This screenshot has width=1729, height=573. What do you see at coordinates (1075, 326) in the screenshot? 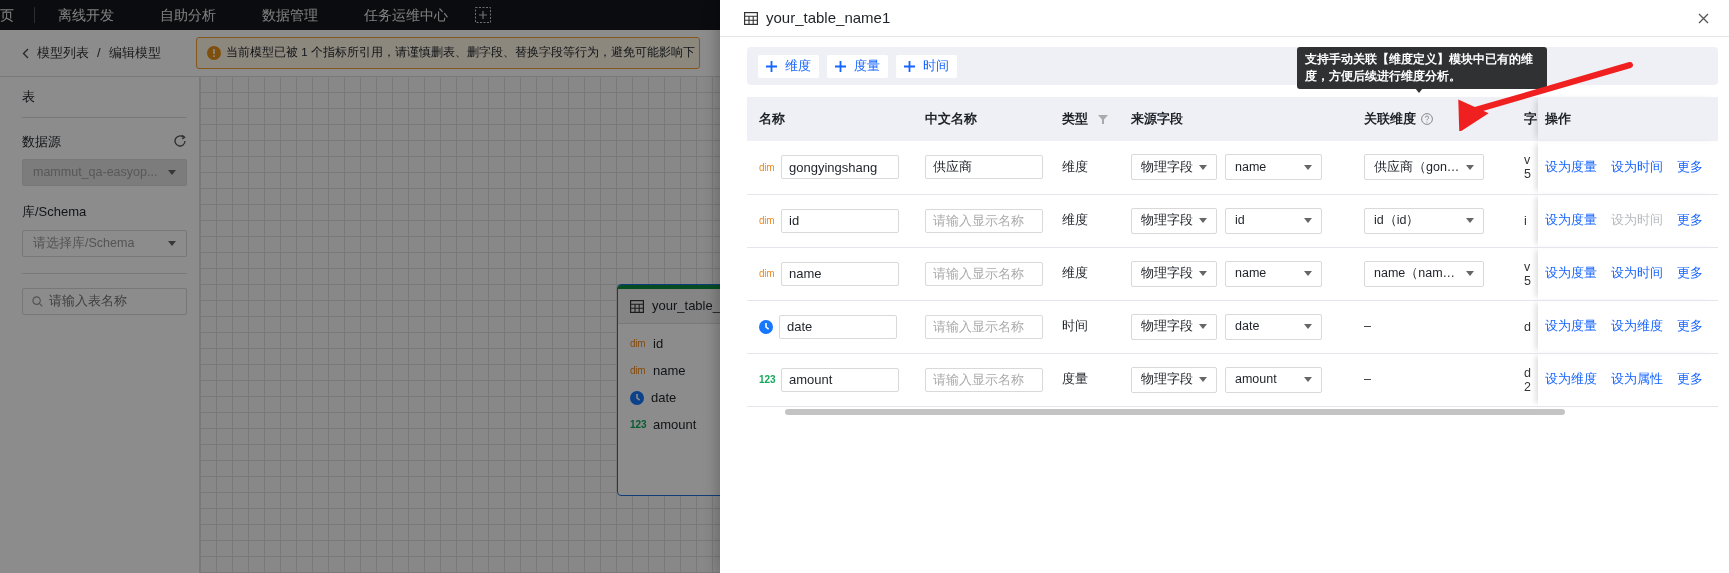
I see `type-text: 时间` at bounding box center [1075, 326].